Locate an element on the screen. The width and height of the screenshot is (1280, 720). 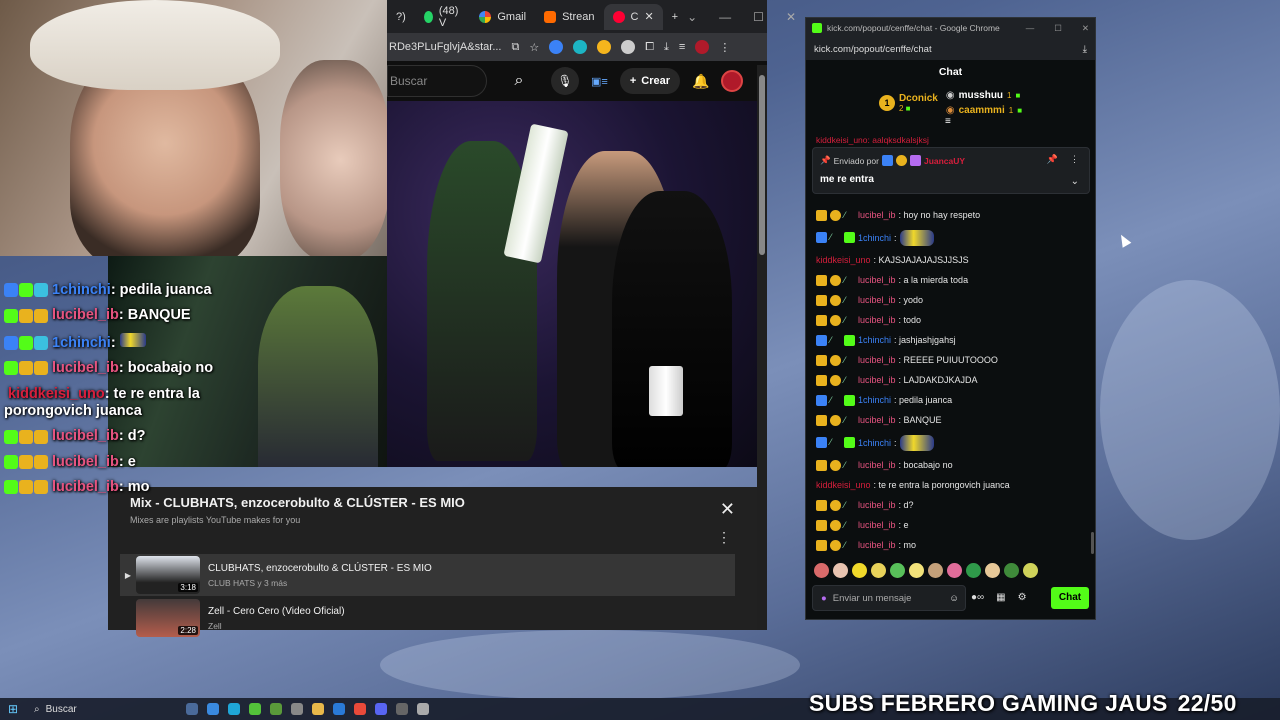
playlist-item-title: Zell - Cero Cero (Video Oficial) is located at coordinates (276, 611).